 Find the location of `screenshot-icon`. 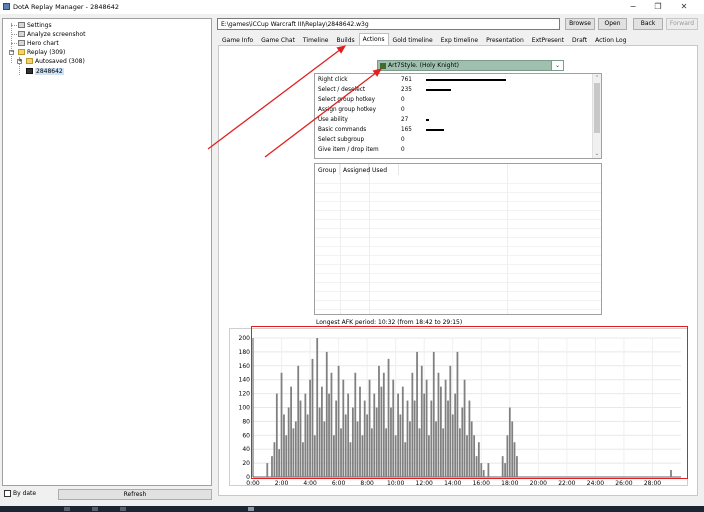

screenshot-icon is located at coordinates (21, 34).